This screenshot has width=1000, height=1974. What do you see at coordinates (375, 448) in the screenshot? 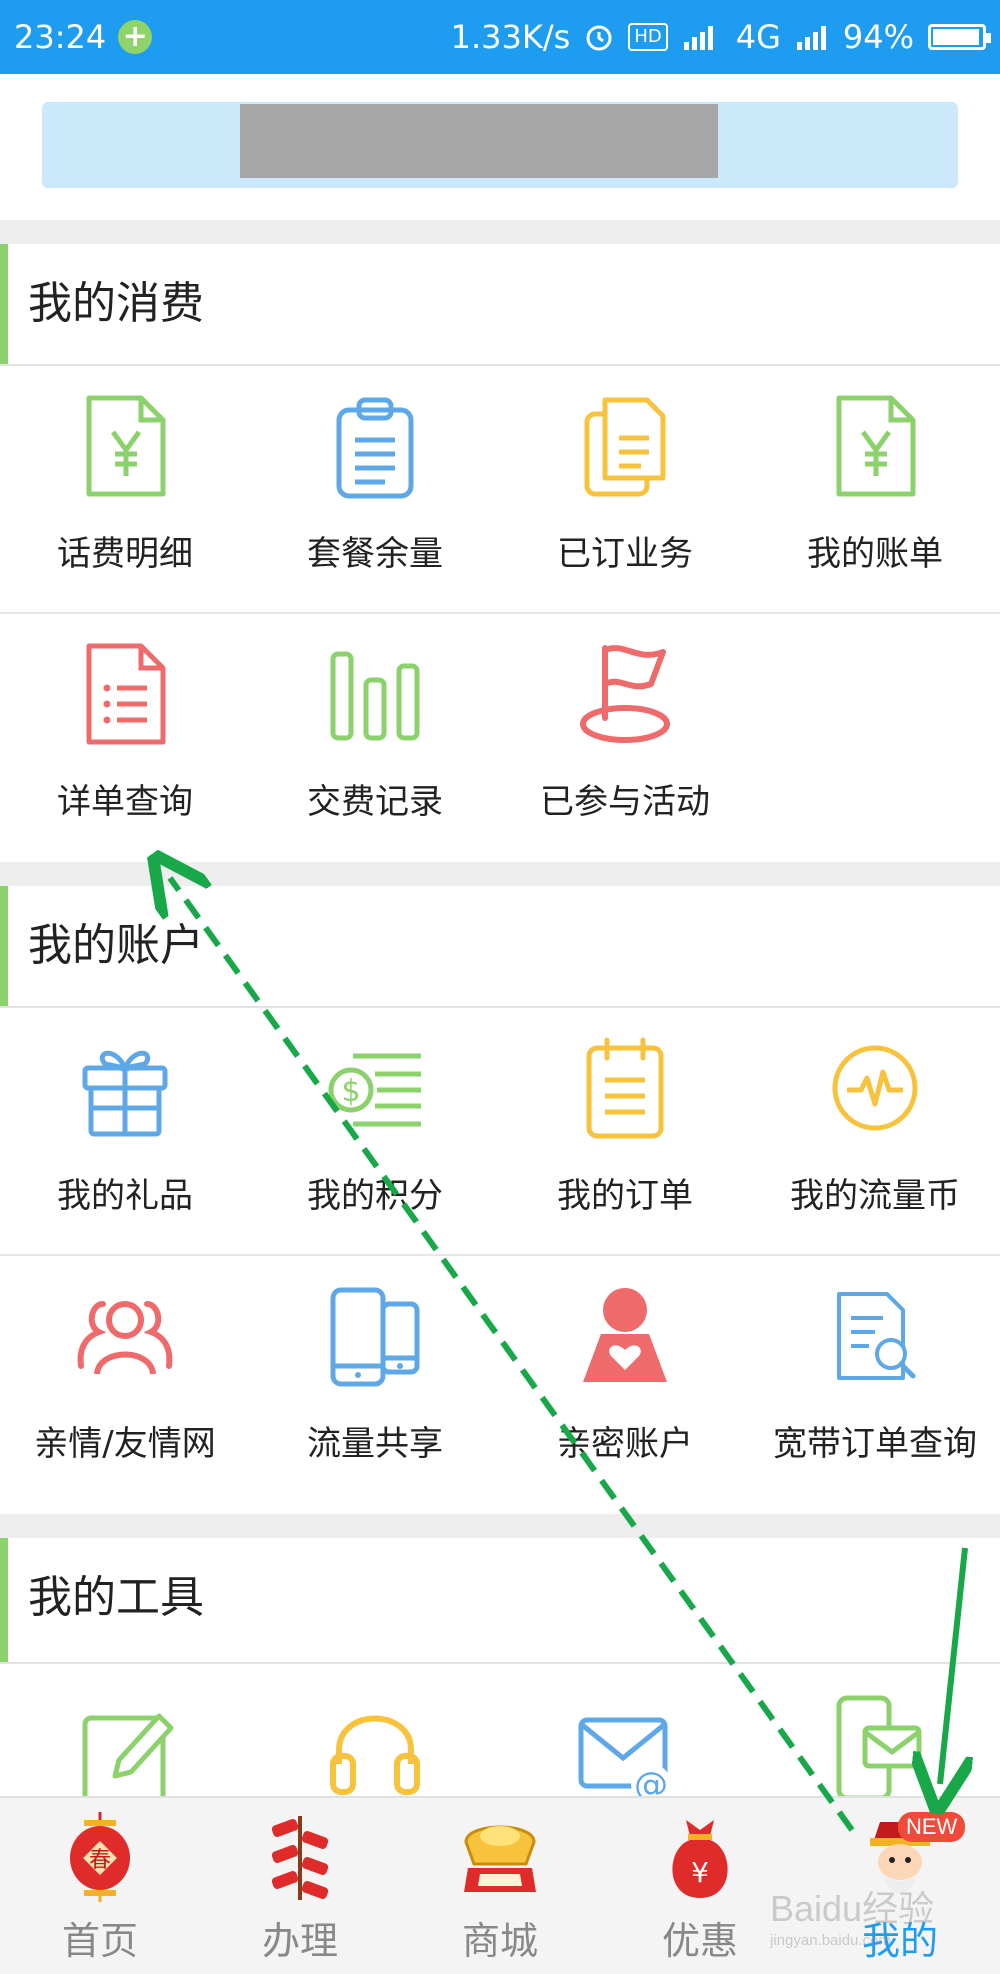
I see `clipboard-icon` at bounding box center [375, 448].